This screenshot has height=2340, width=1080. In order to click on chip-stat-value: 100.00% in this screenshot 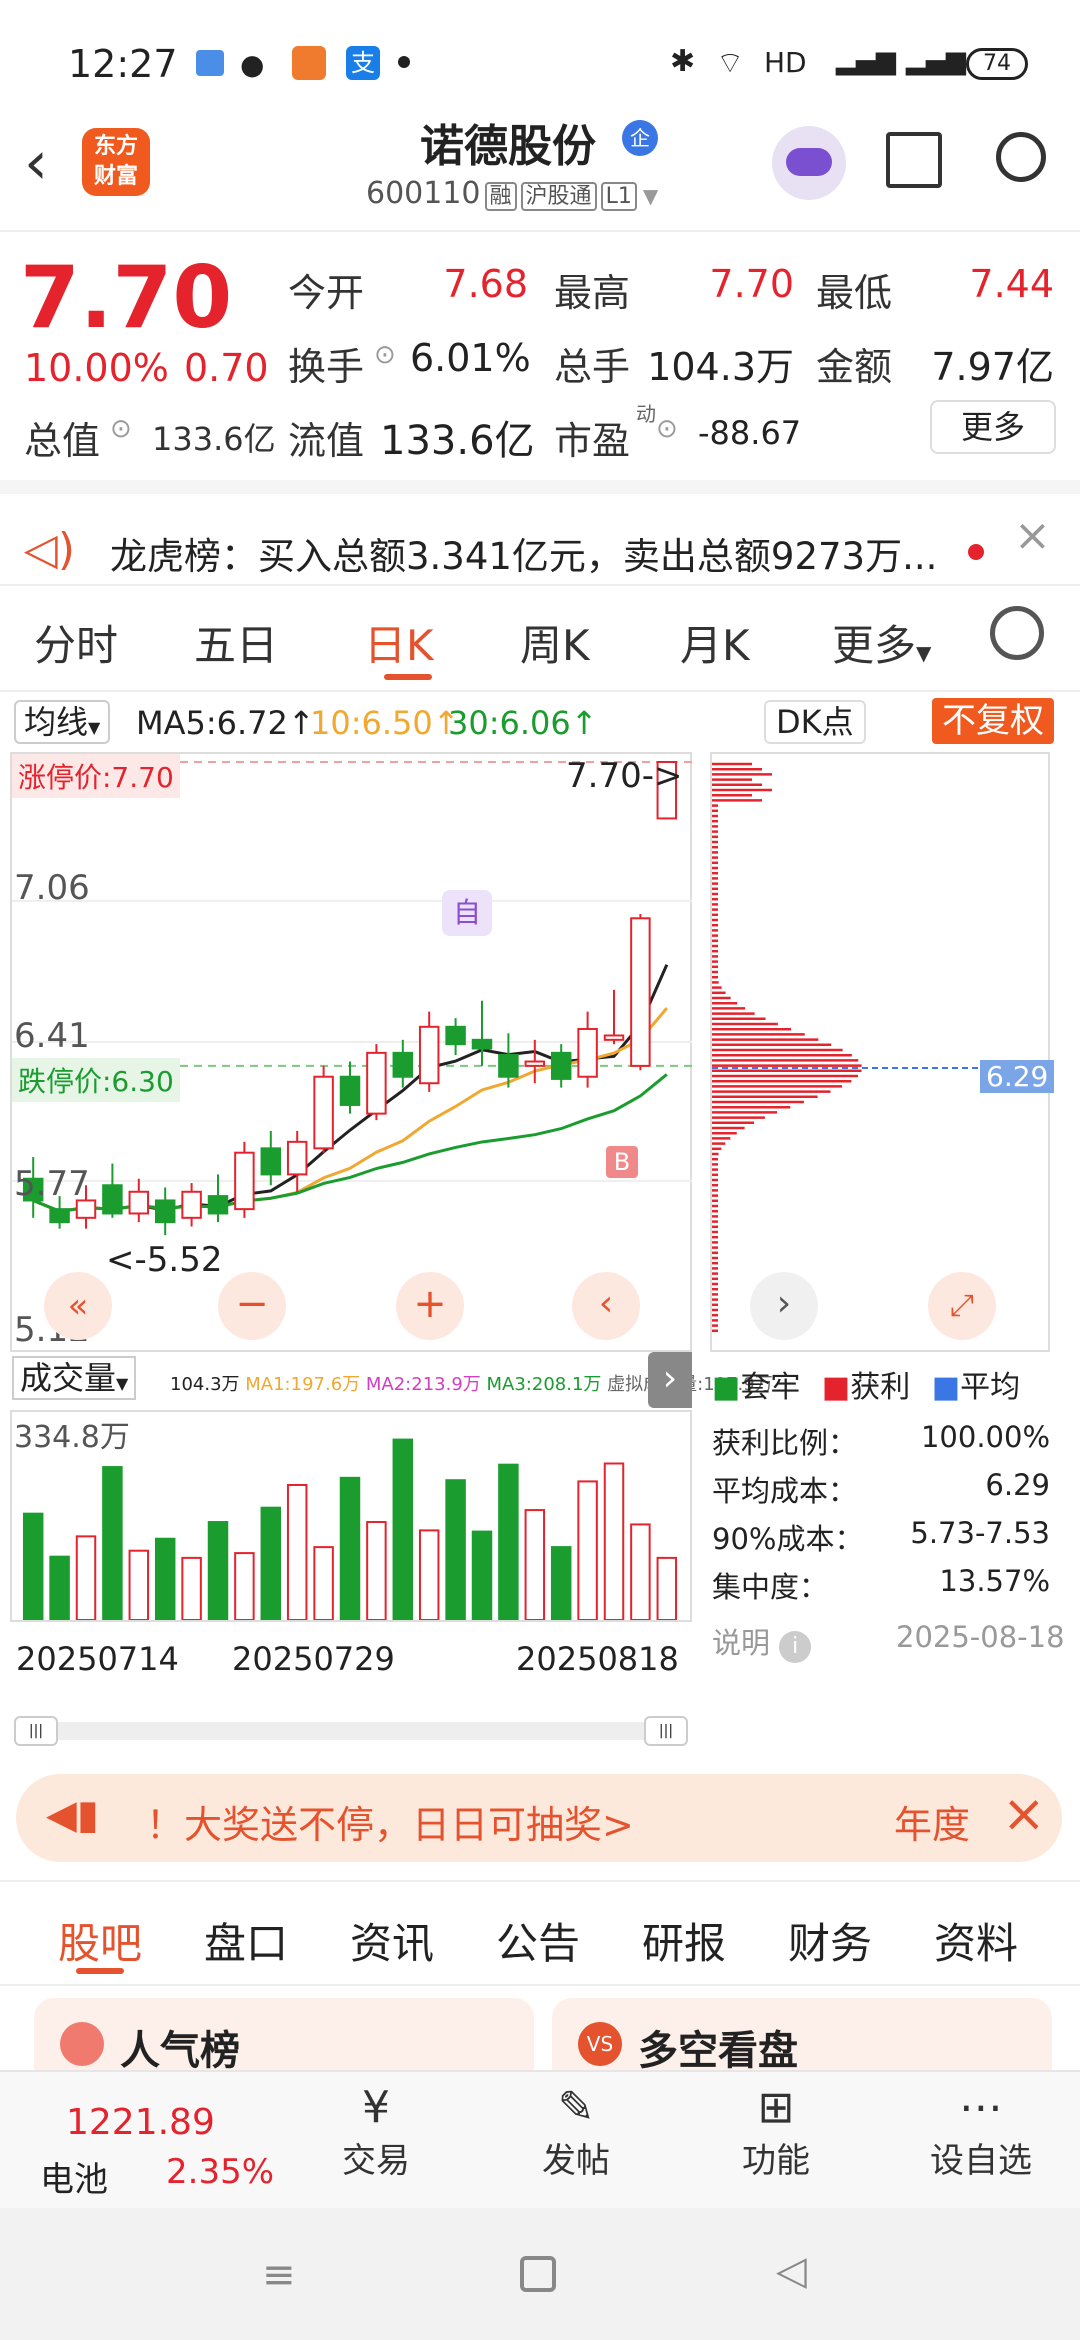, I will do `click(985, 1437)`.